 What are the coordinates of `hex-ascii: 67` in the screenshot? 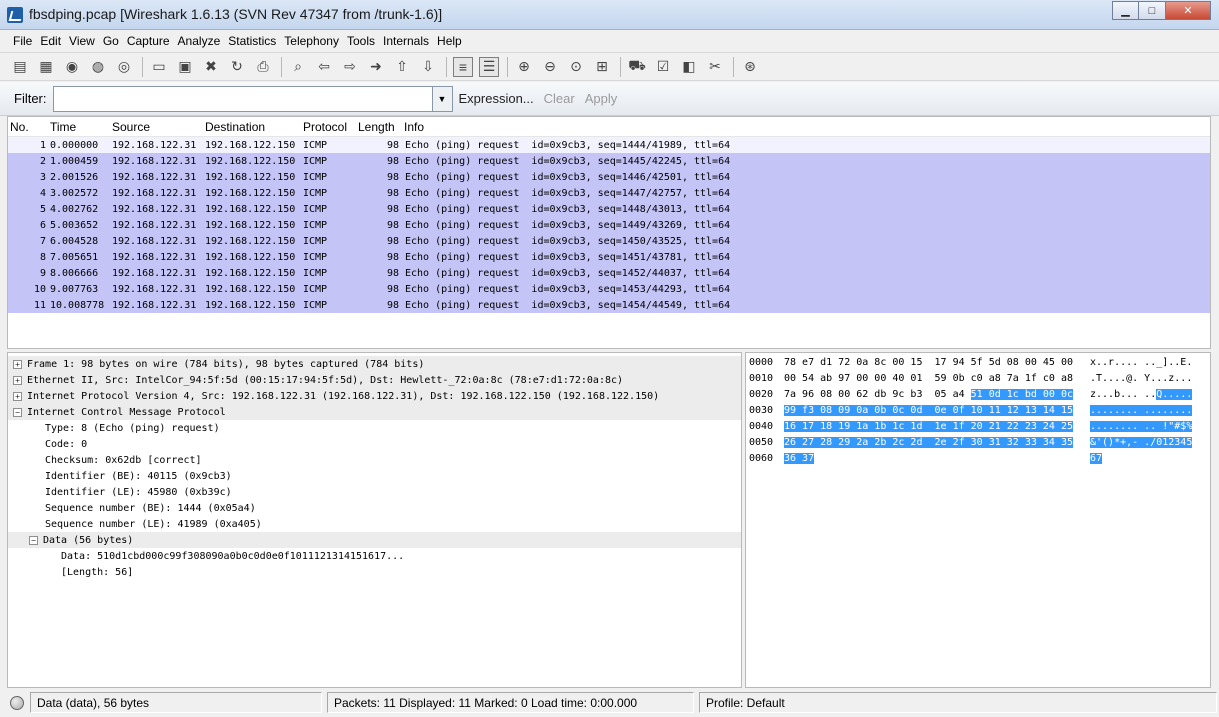 It's located at (1096, 458).